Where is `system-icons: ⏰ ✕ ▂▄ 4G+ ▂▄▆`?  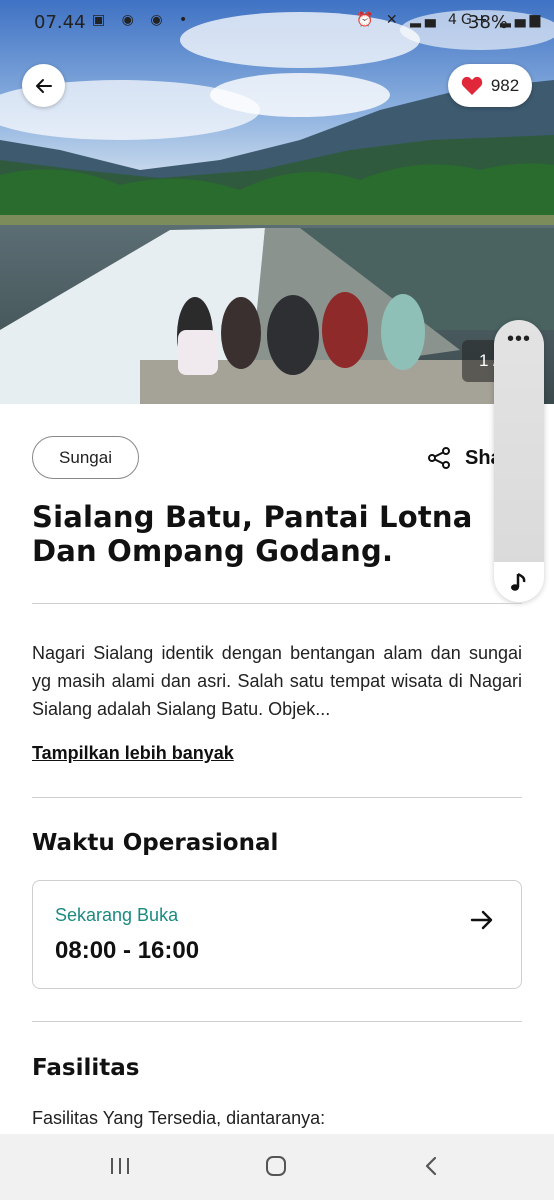
system-icons: ⏰ ✕ ▂▄ 4G+ ▂▄▆ is located at coordinates (450, 20).